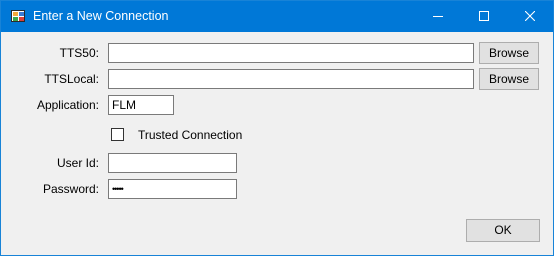 The height and width of the screenshot is (256, 554). Describe the element at coordinates (79, 53) in the screenshot. I see `tts50-label: TTS50:` at that location.